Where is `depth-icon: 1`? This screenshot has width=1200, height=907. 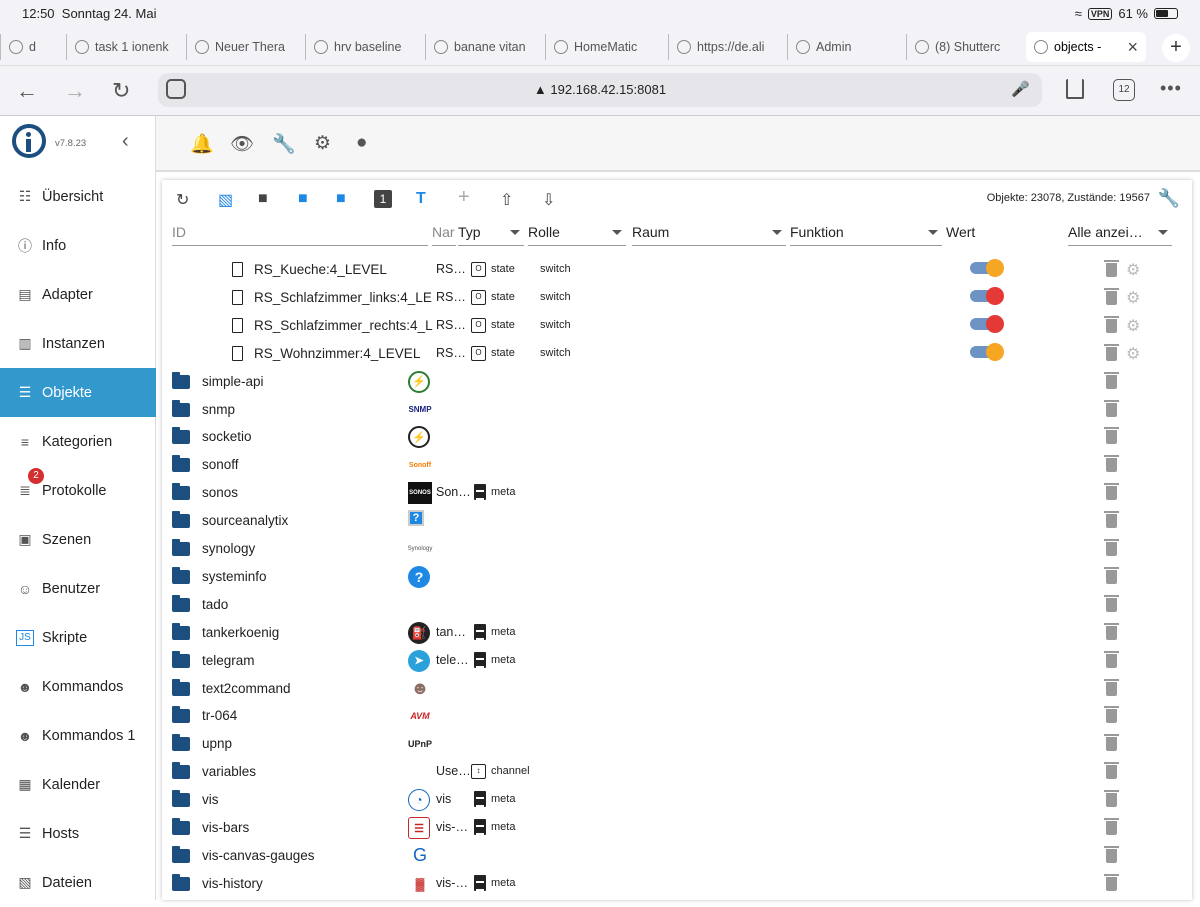 depth-icon: 1 is located at coordinates (383, 199).